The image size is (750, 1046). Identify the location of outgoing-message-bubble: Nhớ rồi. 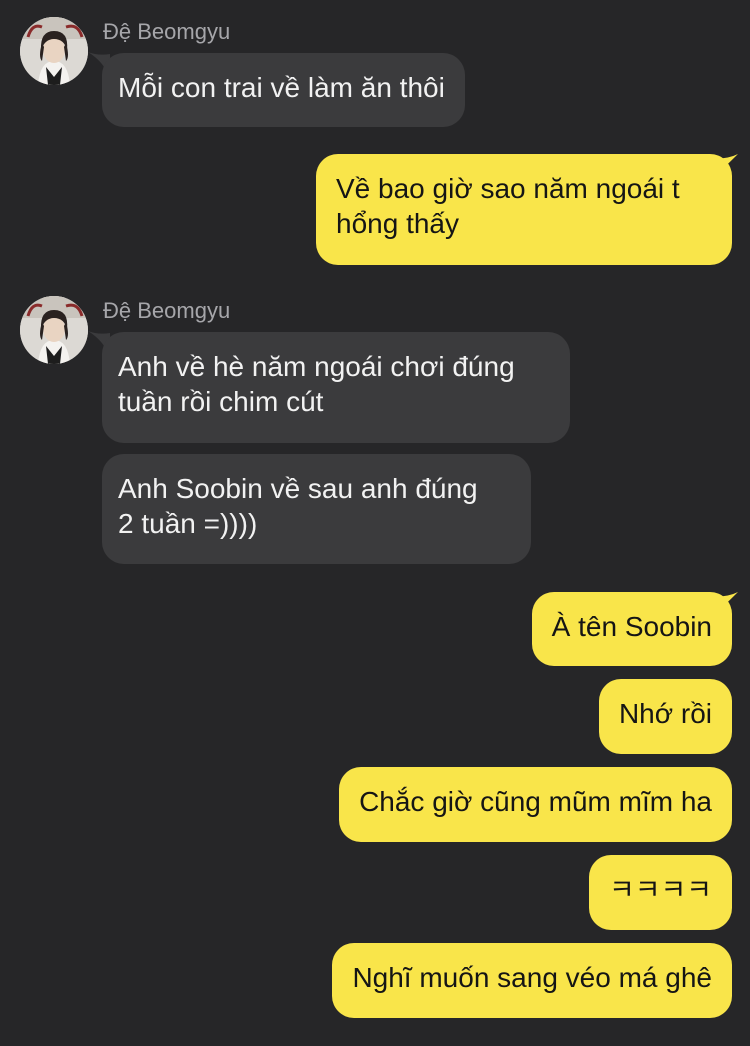
(665, 716).